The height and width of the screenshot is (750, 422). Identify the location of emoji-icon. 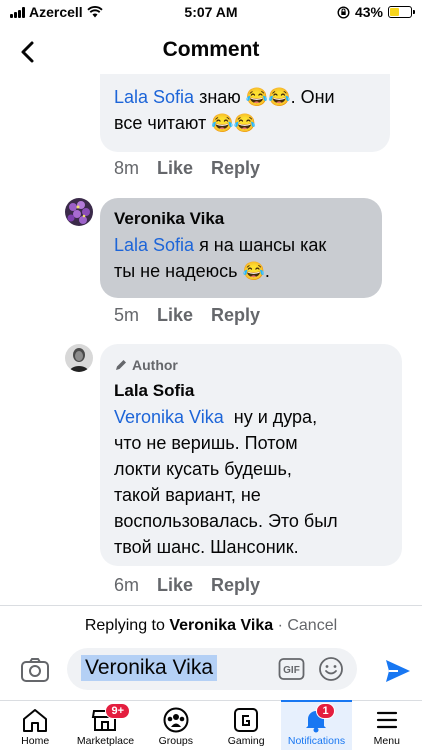
(331, 669).